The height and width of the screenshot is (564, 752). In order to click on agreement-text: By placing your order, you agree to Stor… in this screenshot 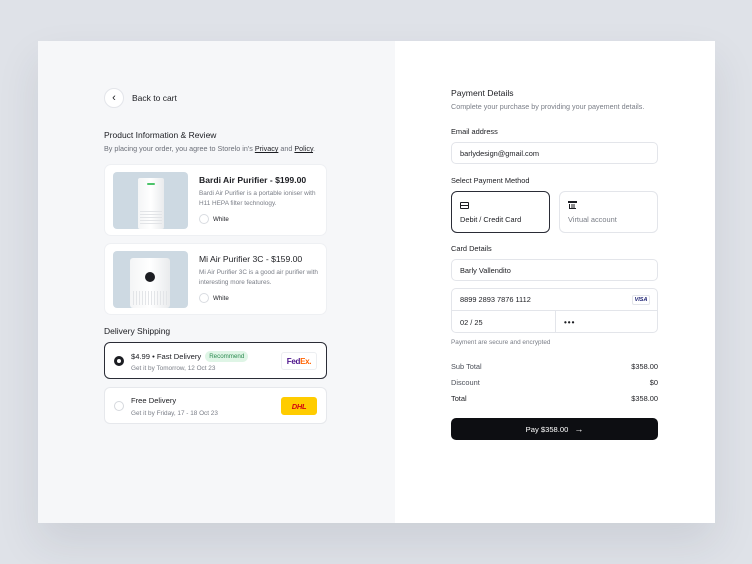, I will do `click(178, 148)`.